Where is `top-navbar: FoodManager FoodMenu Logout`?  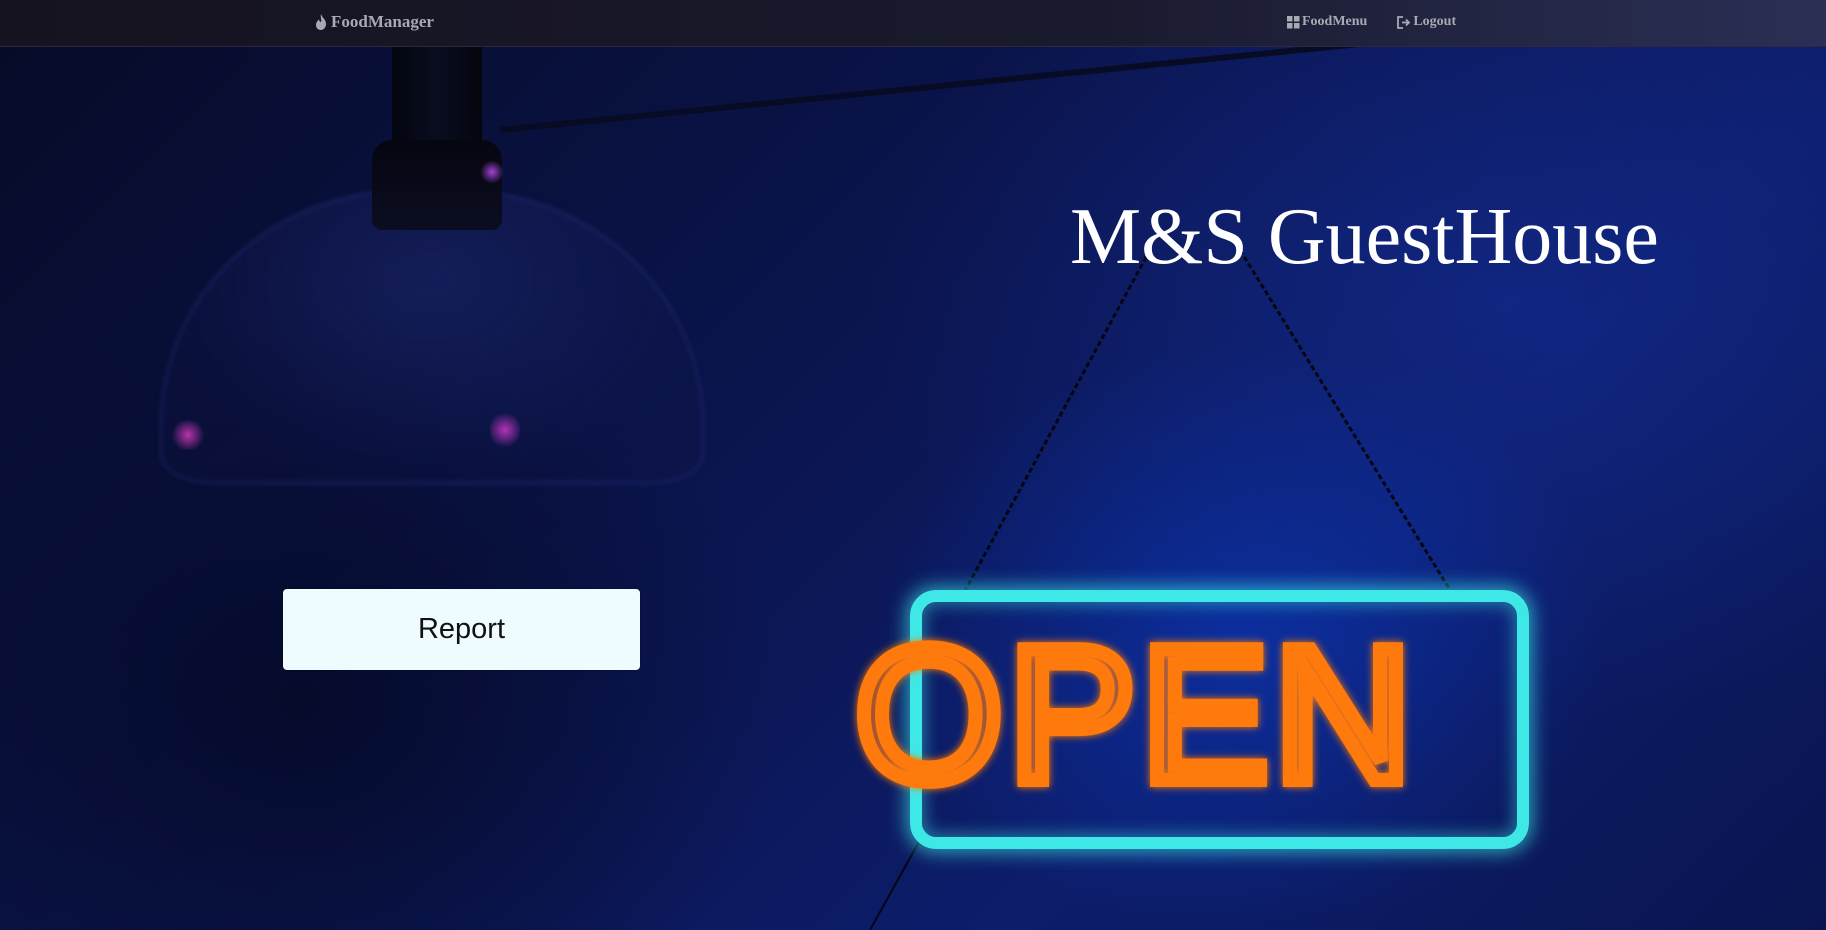
top-navbar: FoodManager FoodMenu Logout is located at coordinates (913, 23).